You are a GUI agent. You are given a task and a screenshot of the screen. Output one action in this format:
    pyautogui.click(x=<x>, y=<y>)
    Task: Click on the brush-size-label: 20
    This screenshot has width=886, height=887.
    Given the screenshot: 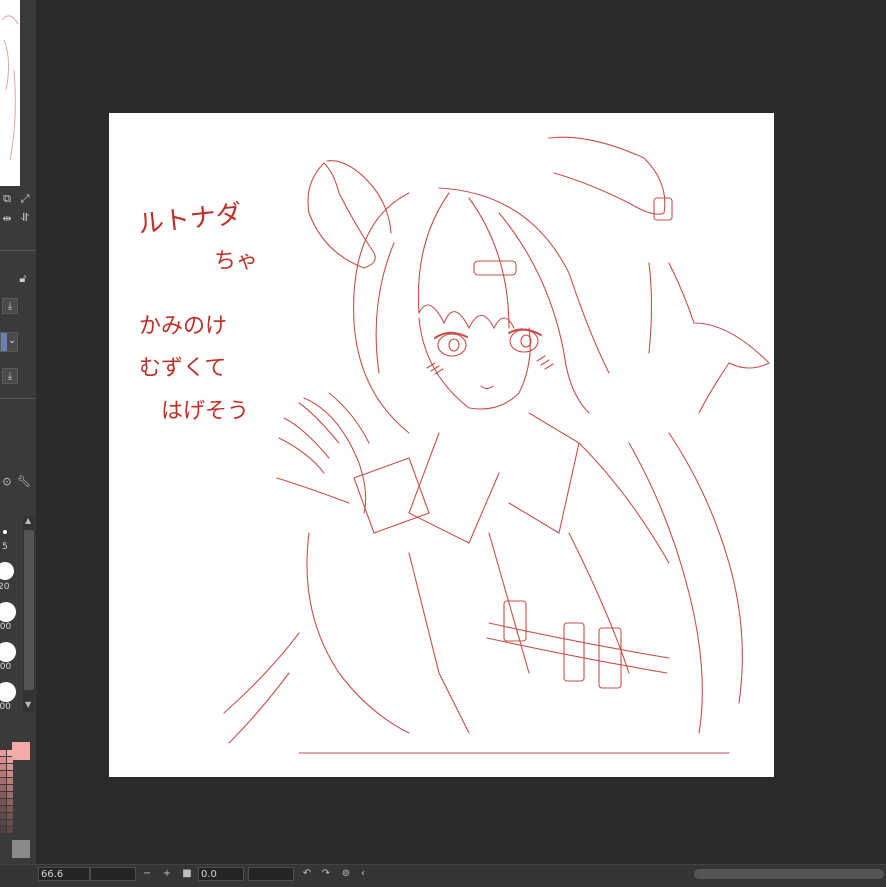 What is the action you would take?
    pyautogui.click(x=5, y=587)
    